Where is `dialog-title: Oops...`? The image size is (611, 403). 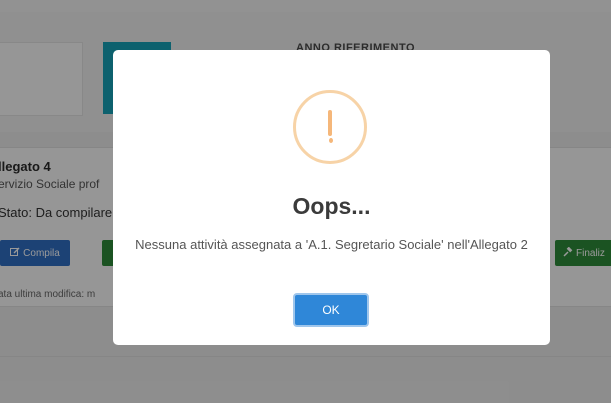
dialog-title: Oops... is located at coordinates (331, 206).